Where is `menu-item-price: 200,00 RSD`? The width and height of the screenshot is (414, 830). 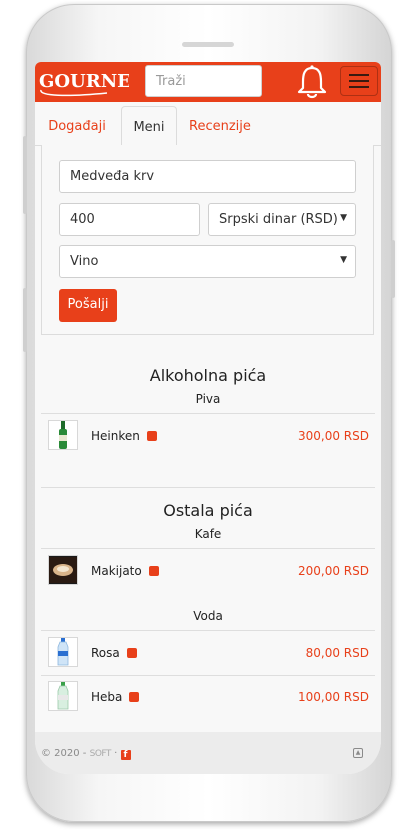 menu-item-price: 200,00 RSD is located at coordinates (333, 571).